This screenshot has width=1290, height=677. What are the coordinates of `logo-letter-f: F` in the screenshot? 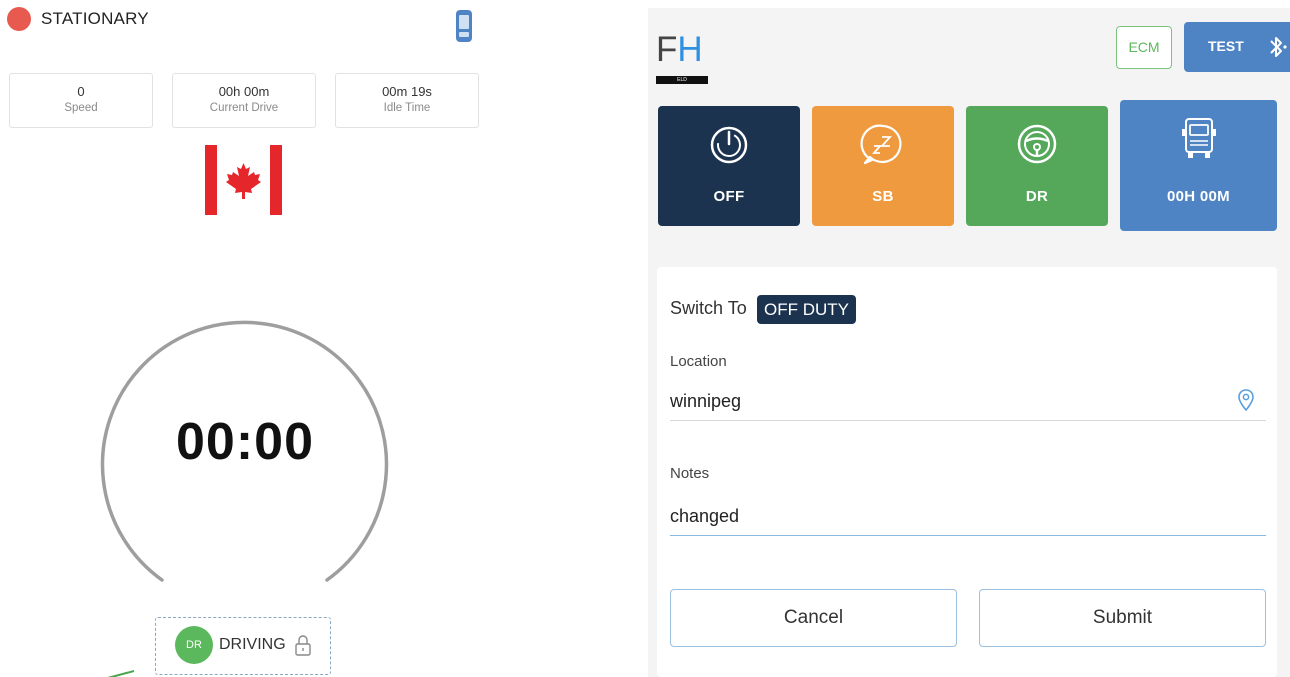 It's located at (667, 49).